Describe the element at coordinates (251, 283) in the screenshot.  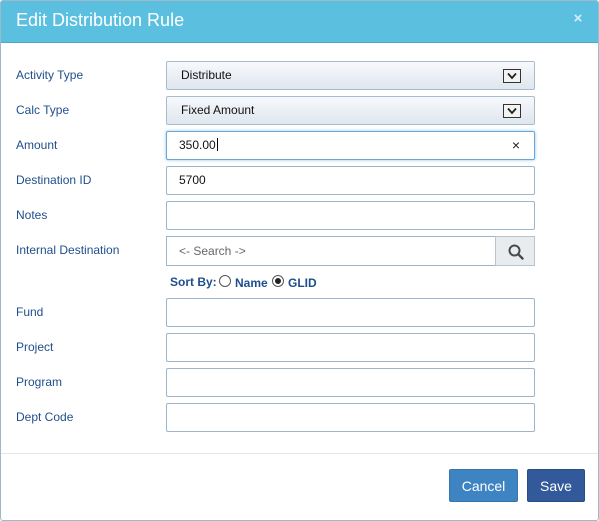
I see `sort-by-name-label: Name` at that location.